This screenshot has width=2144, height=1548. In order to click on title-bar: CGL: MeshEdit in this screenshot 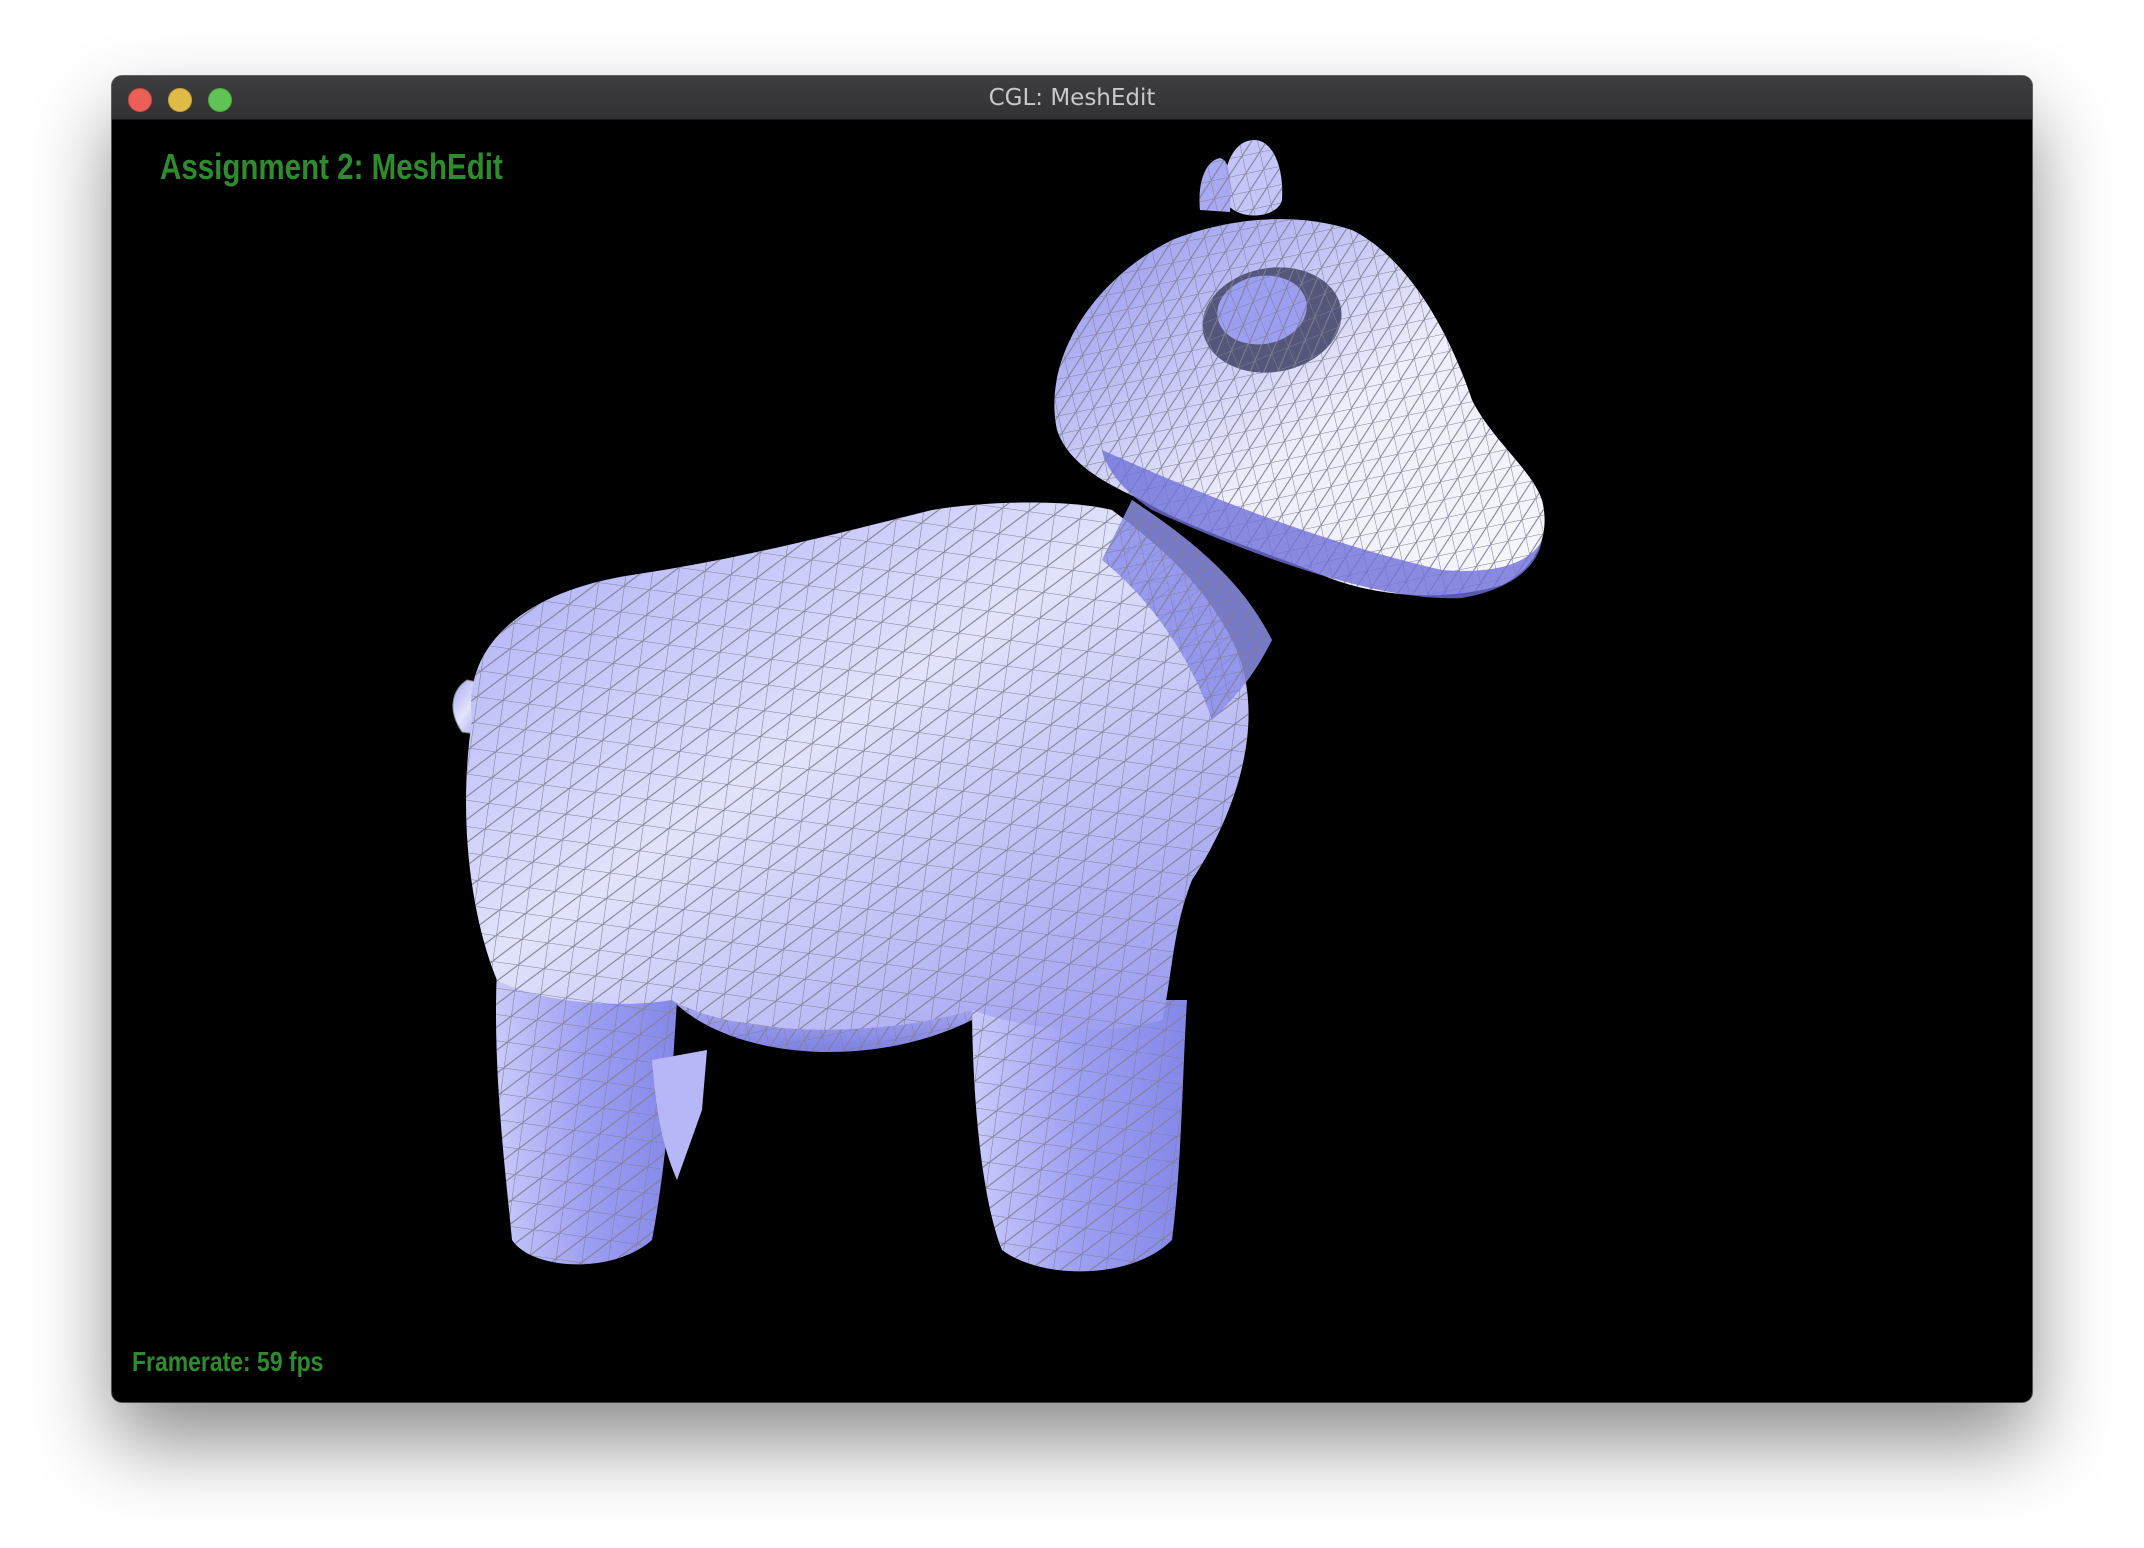, I will do `click(1072, 98)`.